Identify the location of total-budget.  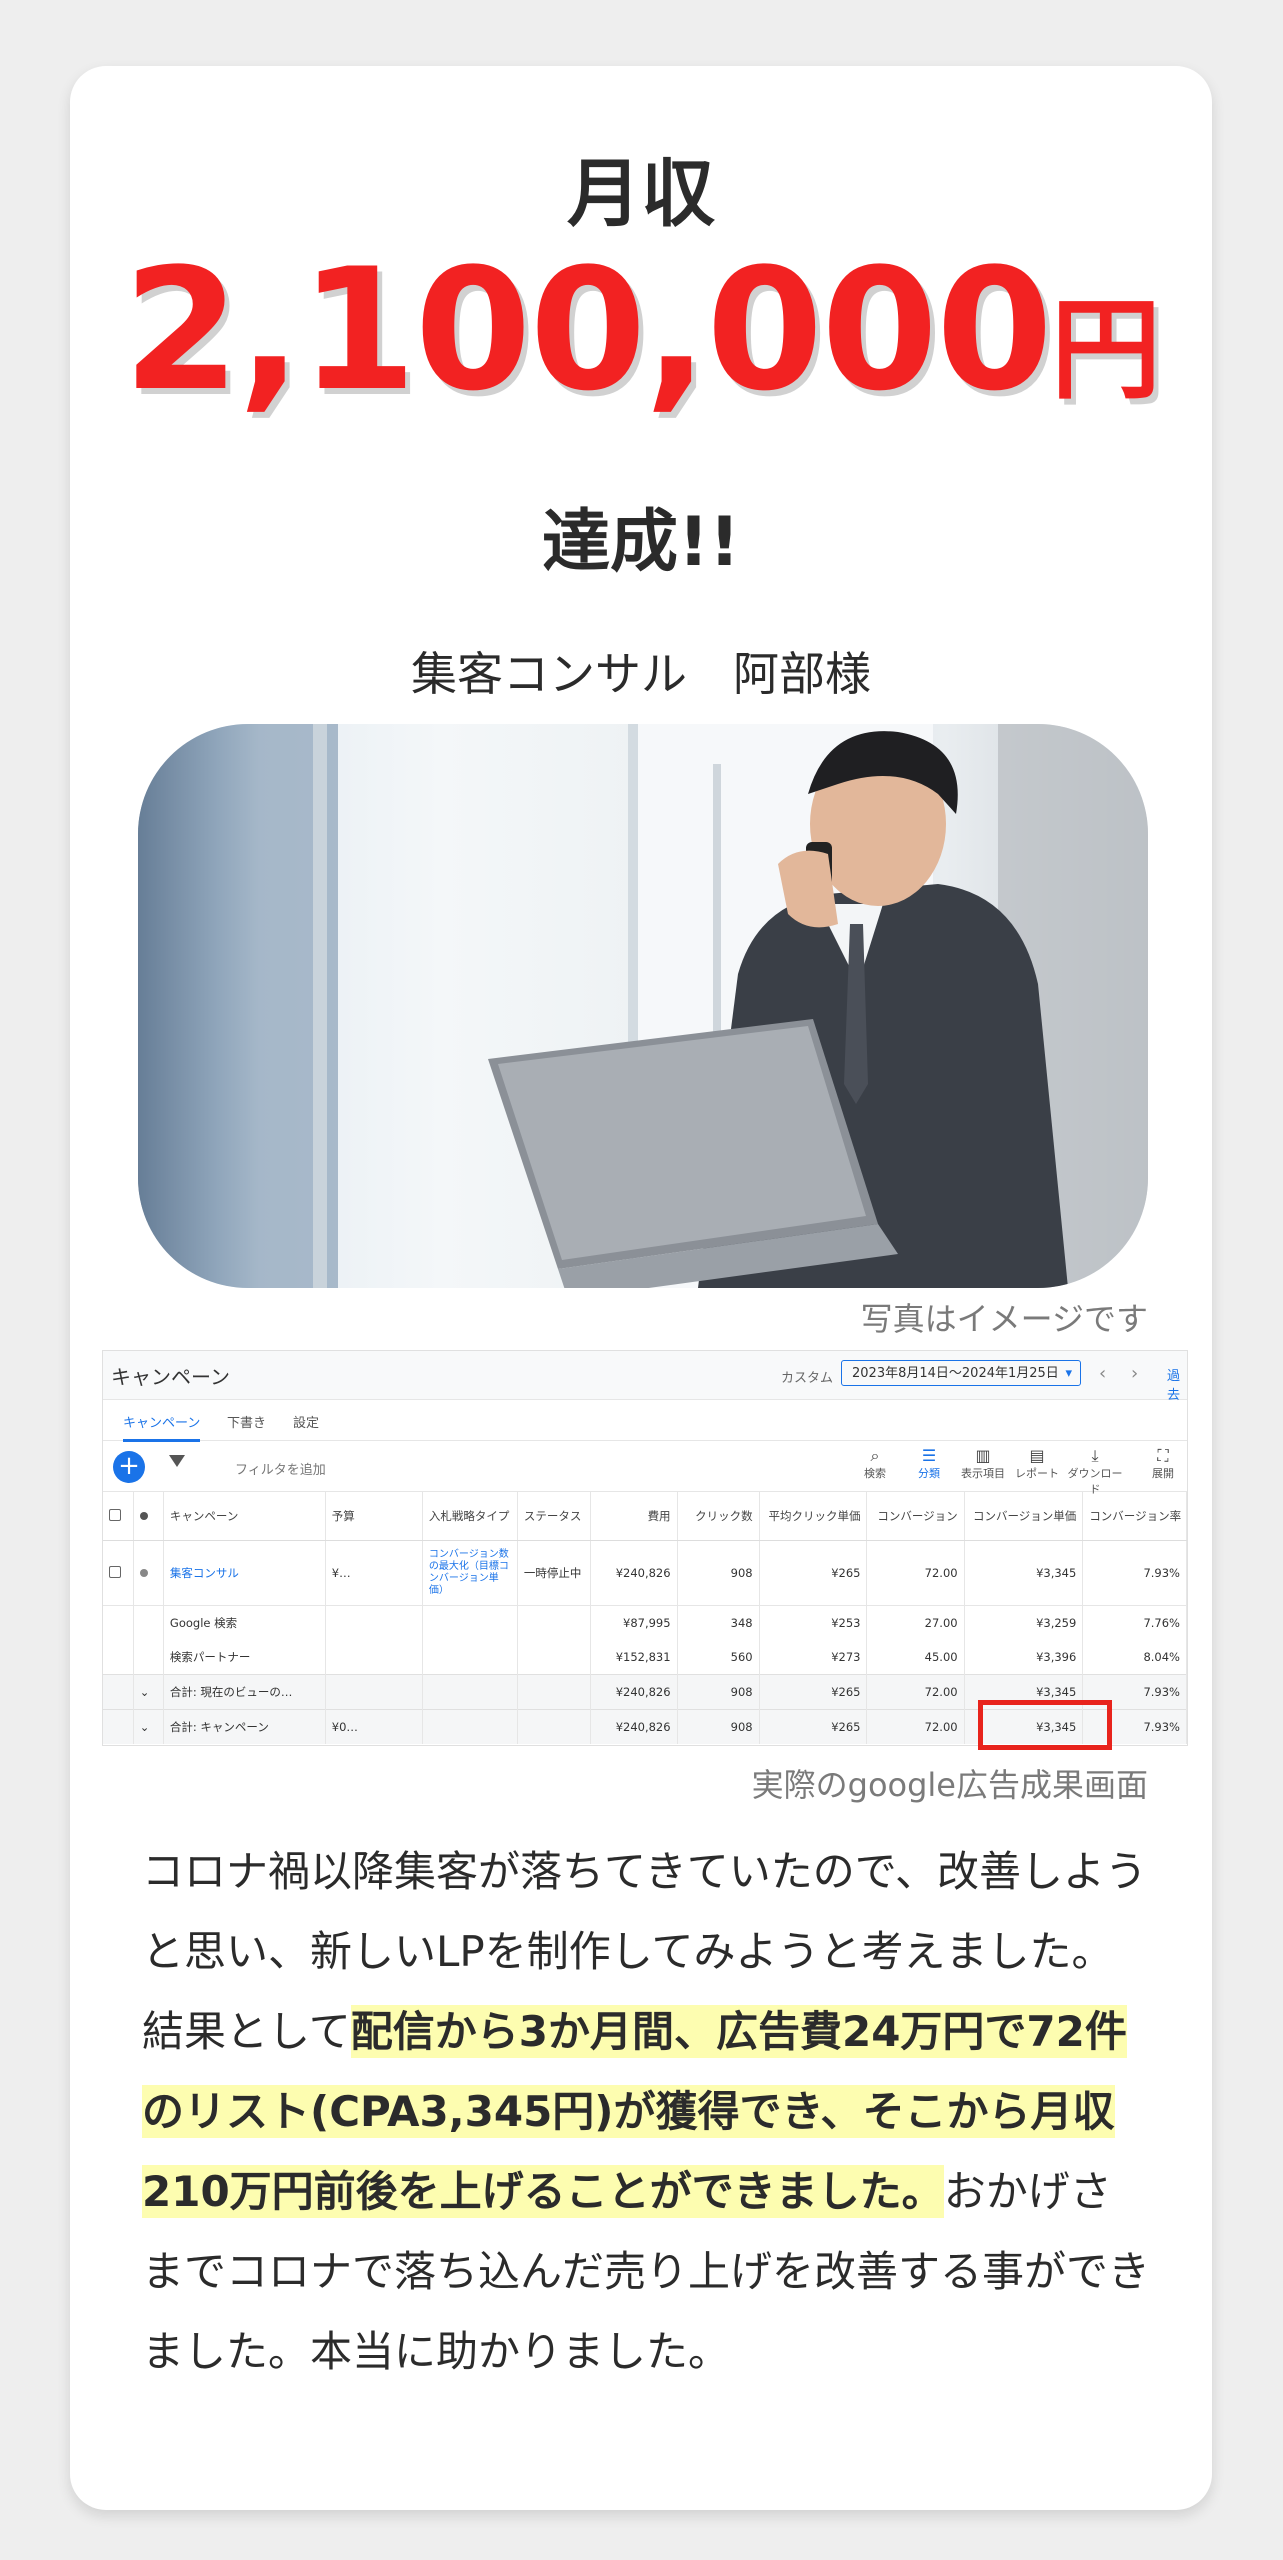
(374, 1692).